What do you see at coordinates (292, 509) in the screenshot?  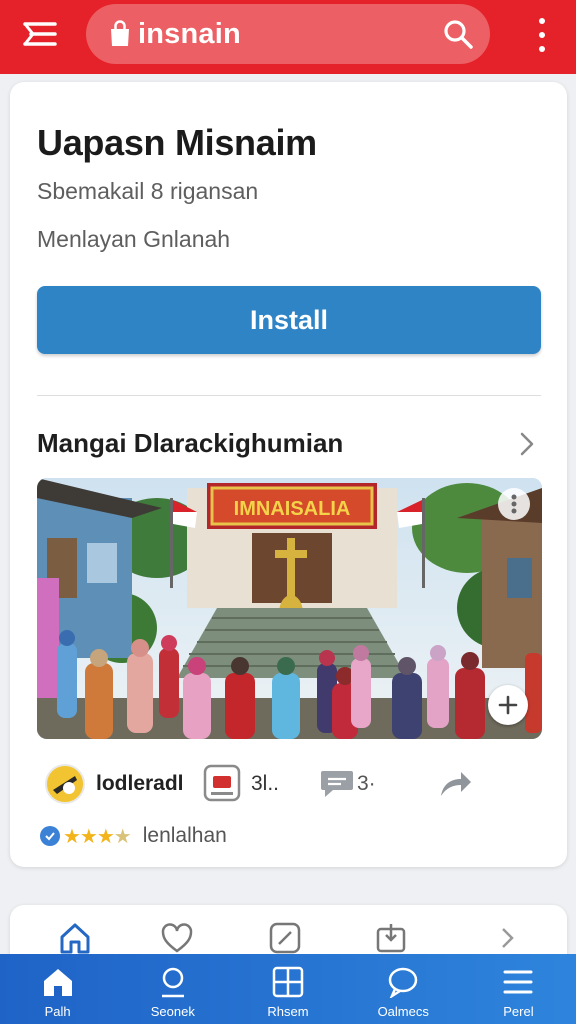 I see `banner-text: IMNAISALIA` at bounding box center [292, 509].